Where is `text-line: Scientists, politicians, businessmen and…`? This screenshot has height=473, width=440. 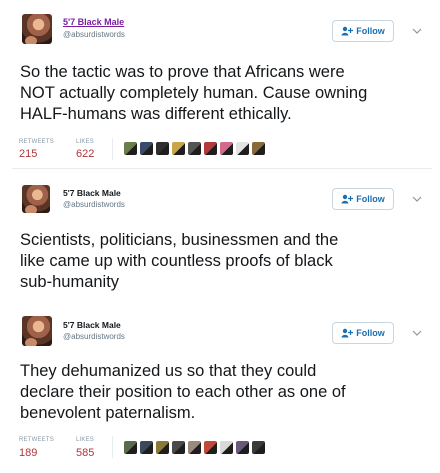
text-line: Scientists, politicians, businessmen and… is located at coordinates (179, 240).